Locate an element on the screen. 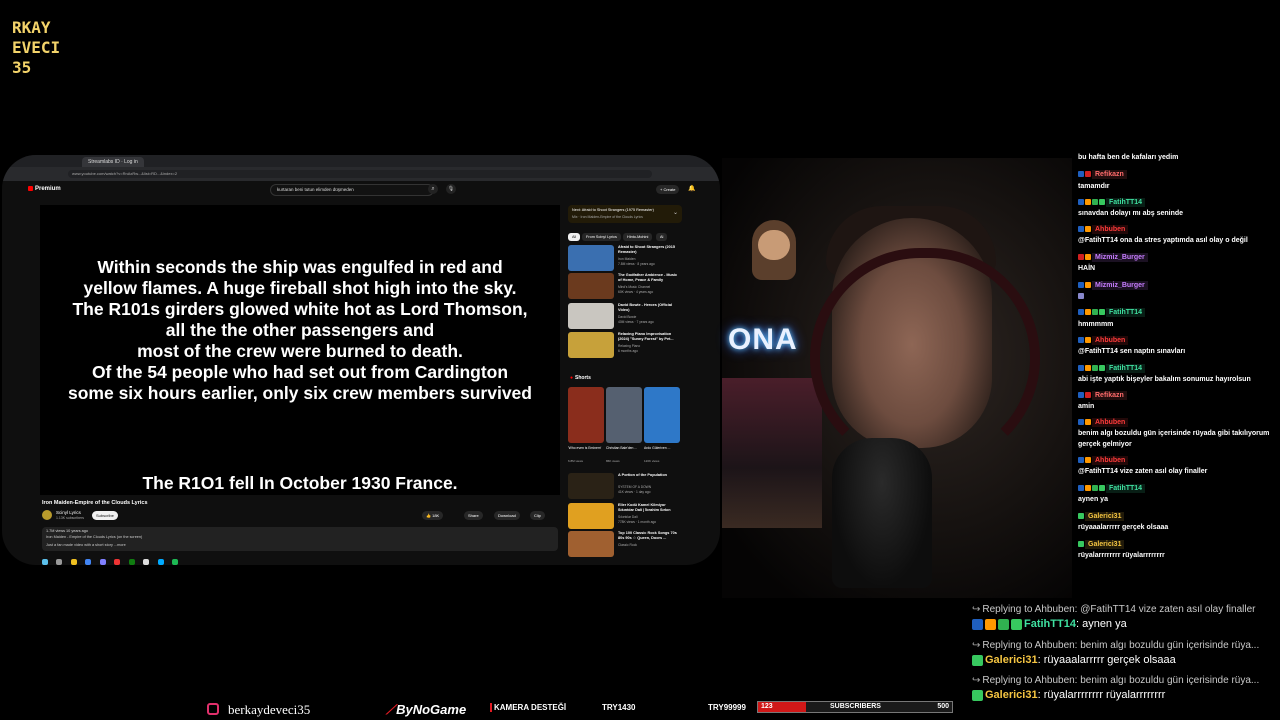 This screenshot has width=1280, height=720. rec-title: David Bowie - Heroes (Official Video) is located at coordinates (645, 307).